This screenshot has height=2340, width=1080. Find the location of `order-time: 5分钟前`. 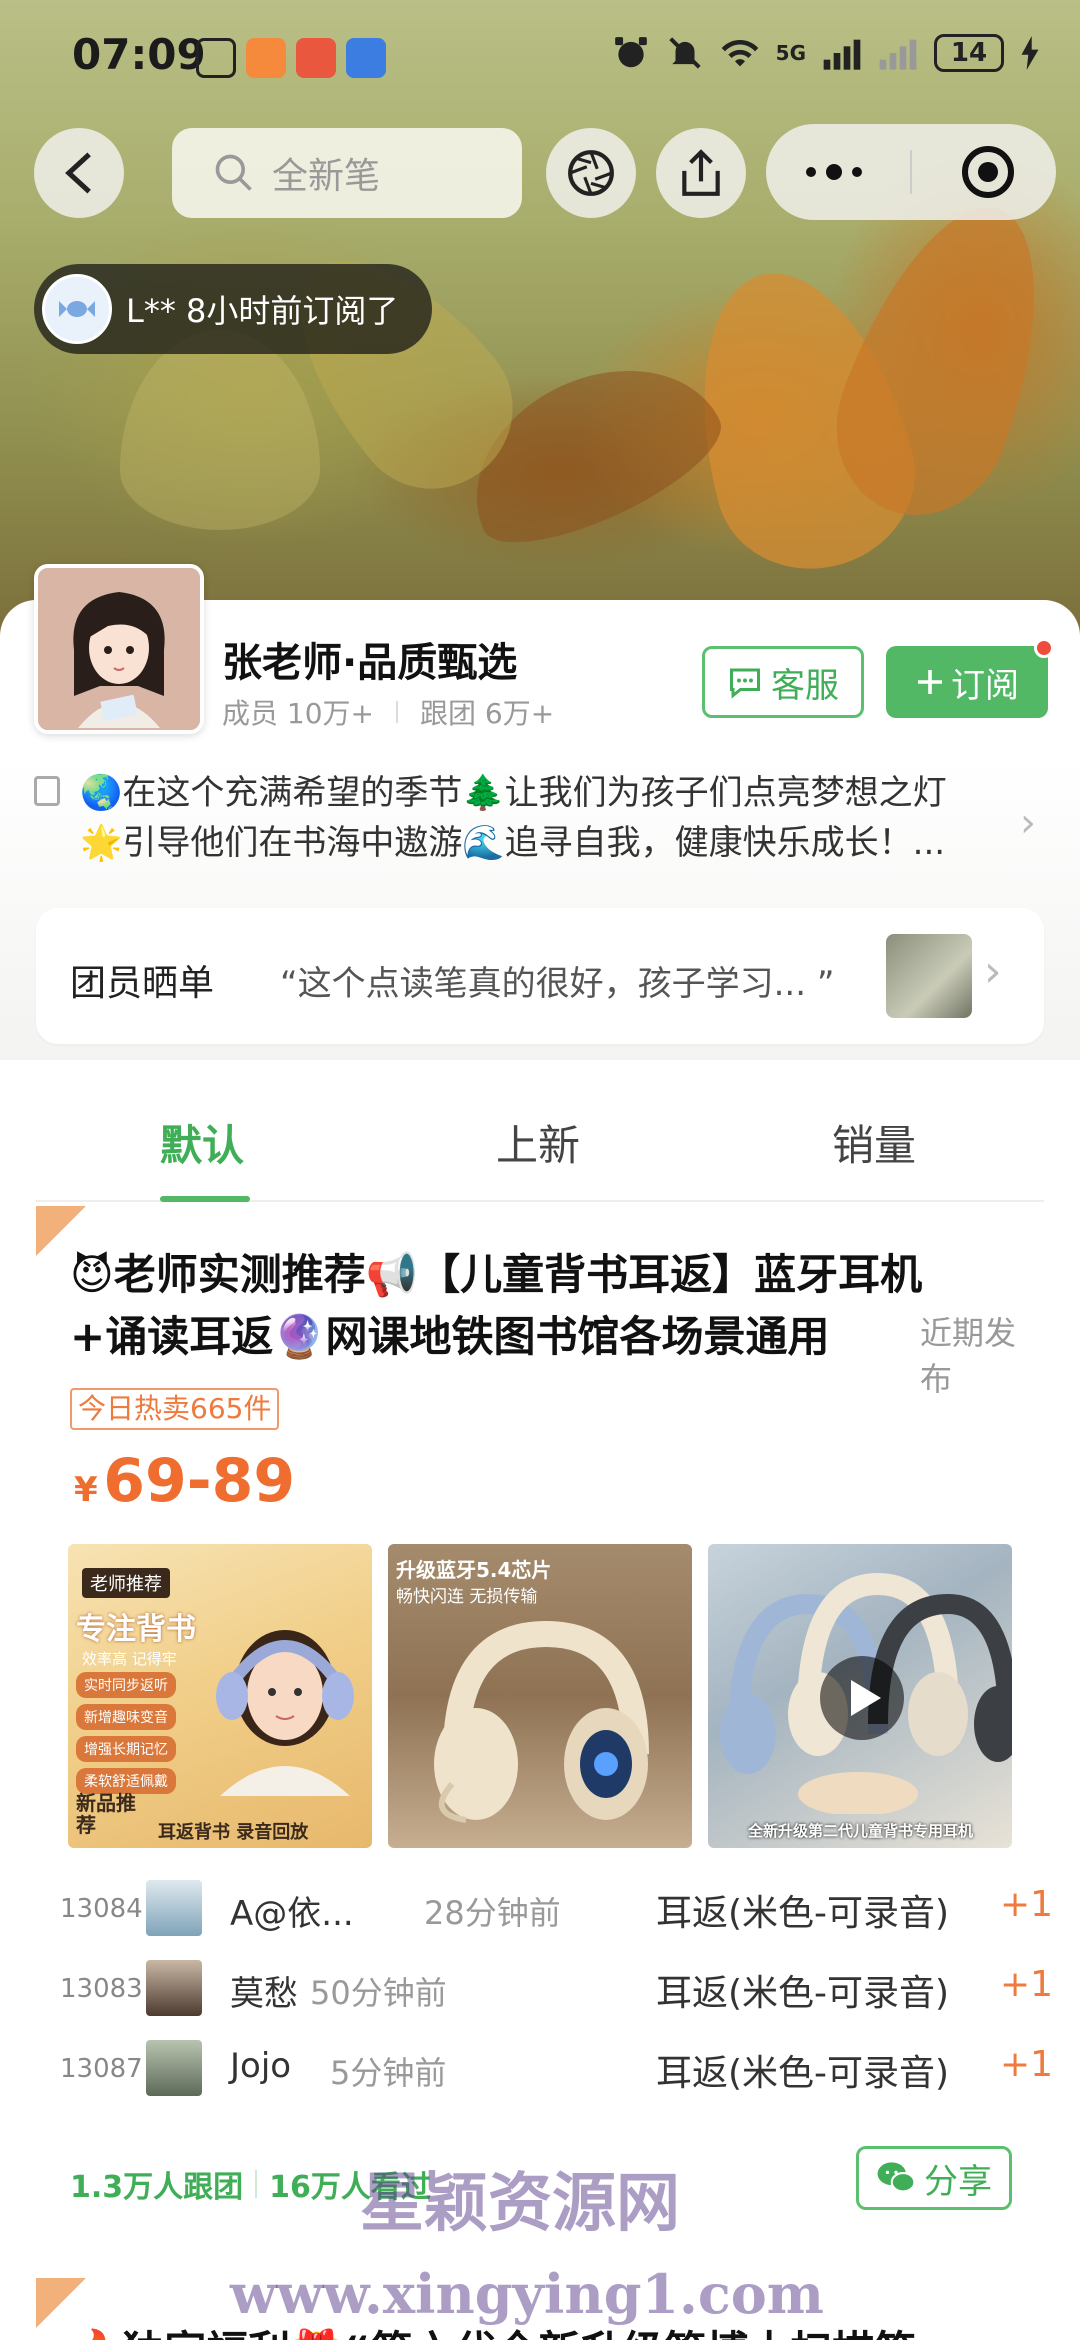

order-time: 5分钟前 is located at coordinates (388, 2073).